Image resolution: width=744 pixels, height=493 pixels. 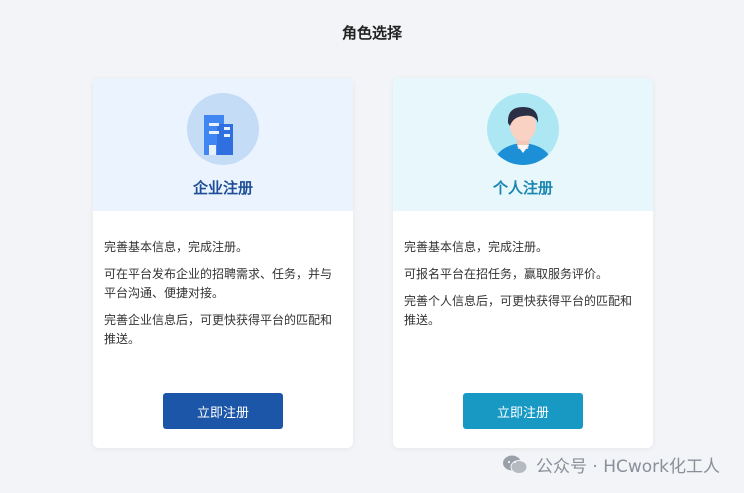 I want to click on page-title: 角色选择, so click(x=371, y=33).